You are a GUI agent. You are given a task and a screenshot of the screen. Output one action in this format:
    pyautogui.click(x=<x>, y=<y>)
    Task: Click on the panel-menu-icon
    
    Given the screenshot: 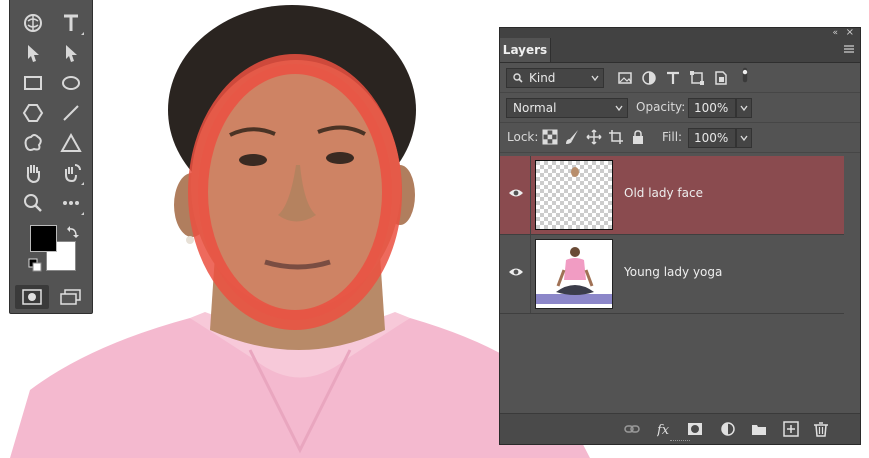 What is the action you would take?
    pyautogui.click(x=849, y=49)
    